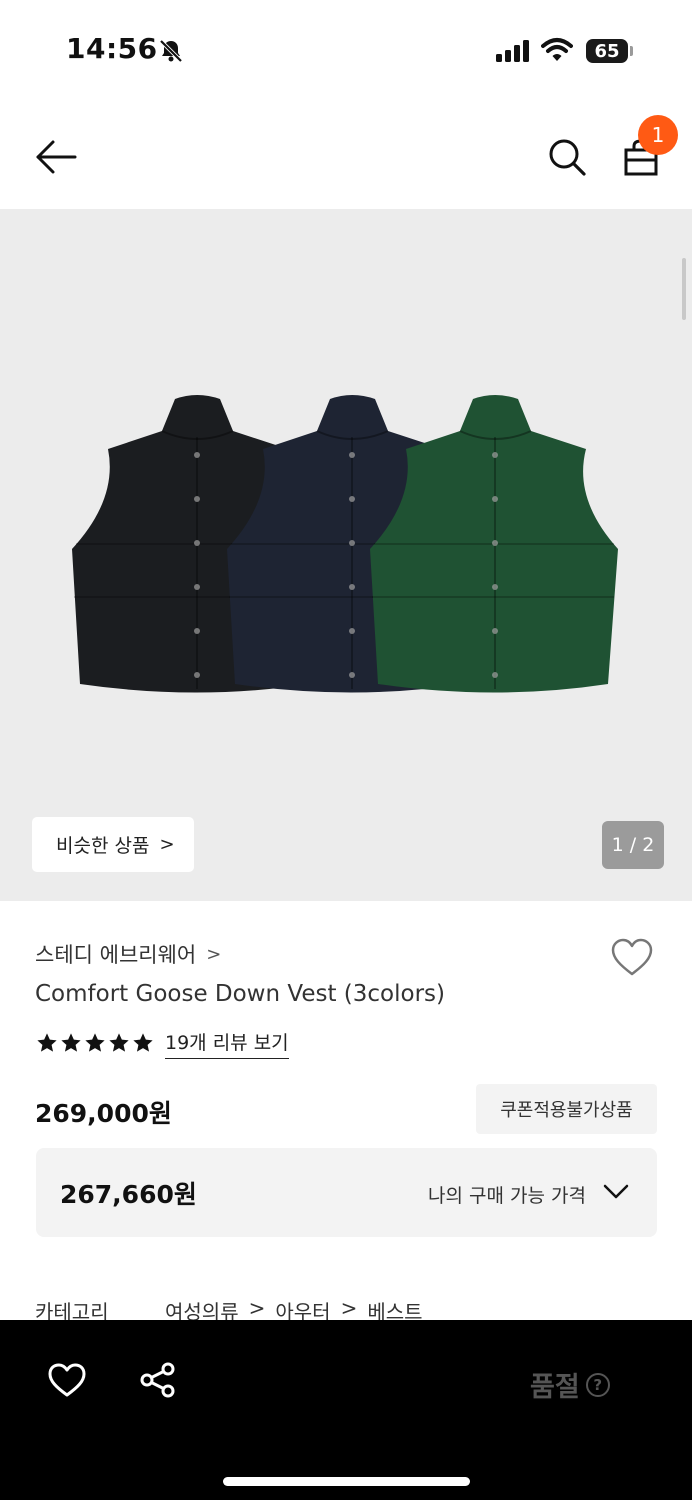 This screenshot has height=1500, width=692. I want to click on home-indicator, so click(346, 1481).